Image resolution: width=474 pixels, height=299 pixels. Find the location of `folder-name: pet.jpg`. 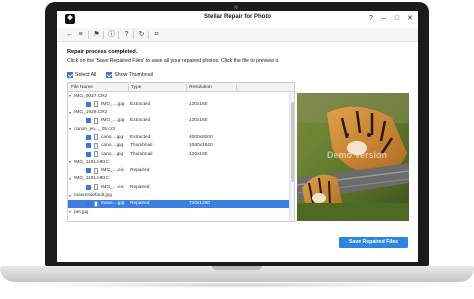

folder-name: pet.jpg is located at coordinates (81, 212).